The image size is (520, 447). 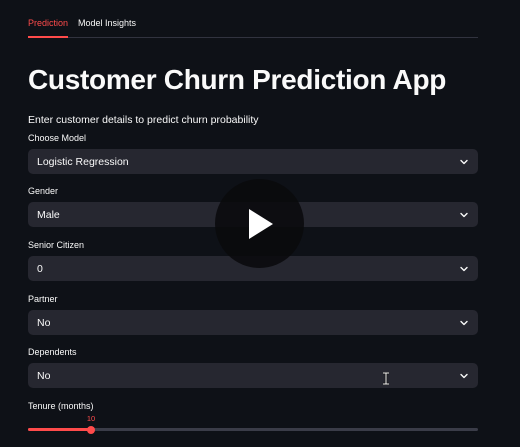 I want to click on partner-field: Partner, so click(x=253, y=300).